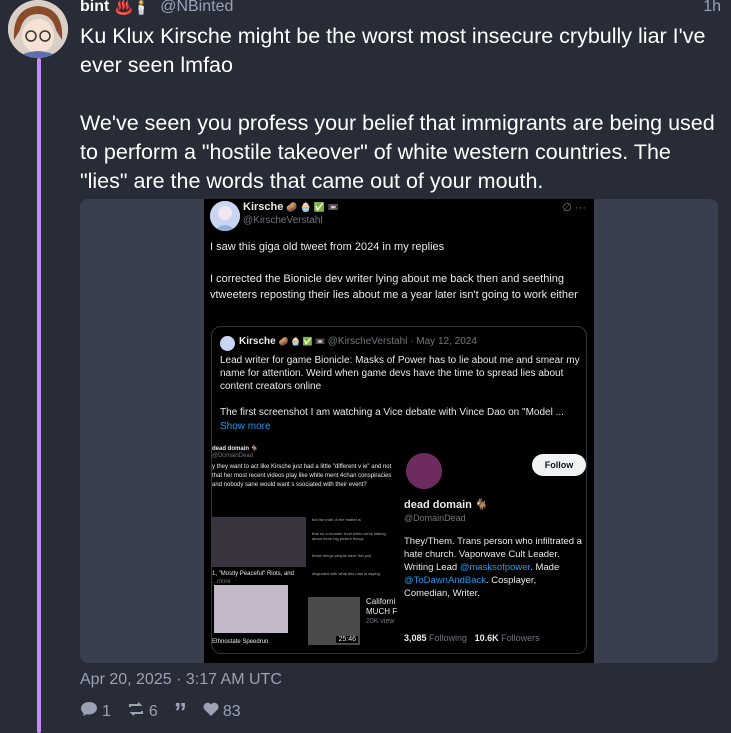 This screenshot has height=733, width=731. Describe the element at coordinates (227, 343) in the screenshot. I see `quote-avatar` at that location.